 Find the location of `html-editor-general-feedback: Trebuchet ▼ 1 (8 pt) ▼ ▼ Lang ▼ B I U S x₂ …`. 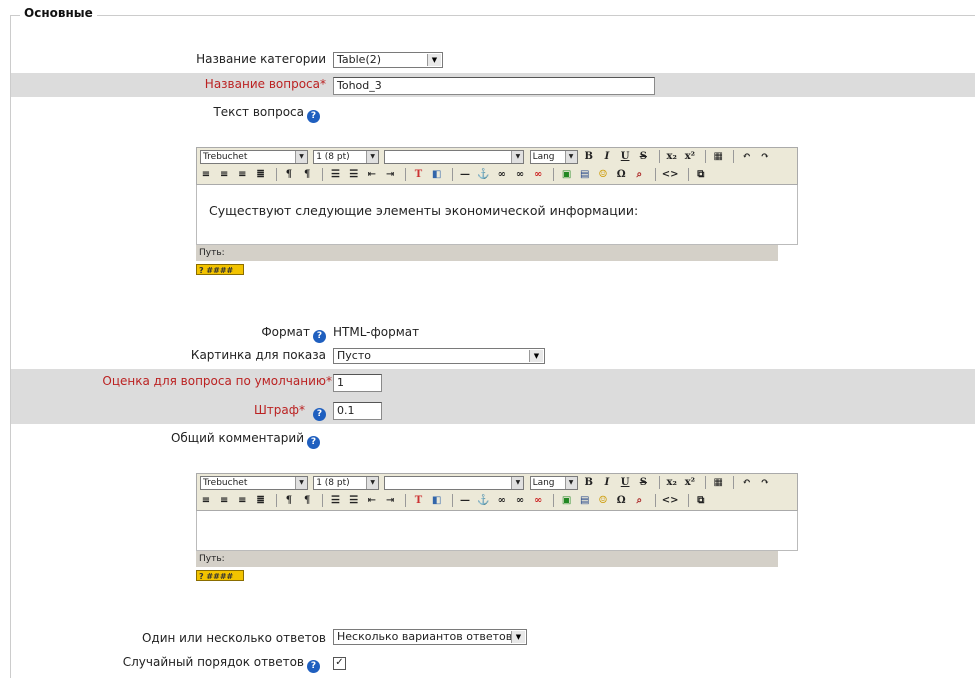

html-editor-general-feedback: Trebuchet ▼ 1 (8 pt) ▼ ▼ Lang ▼ B I U S x₂ … is located at coordinates (497, 527).